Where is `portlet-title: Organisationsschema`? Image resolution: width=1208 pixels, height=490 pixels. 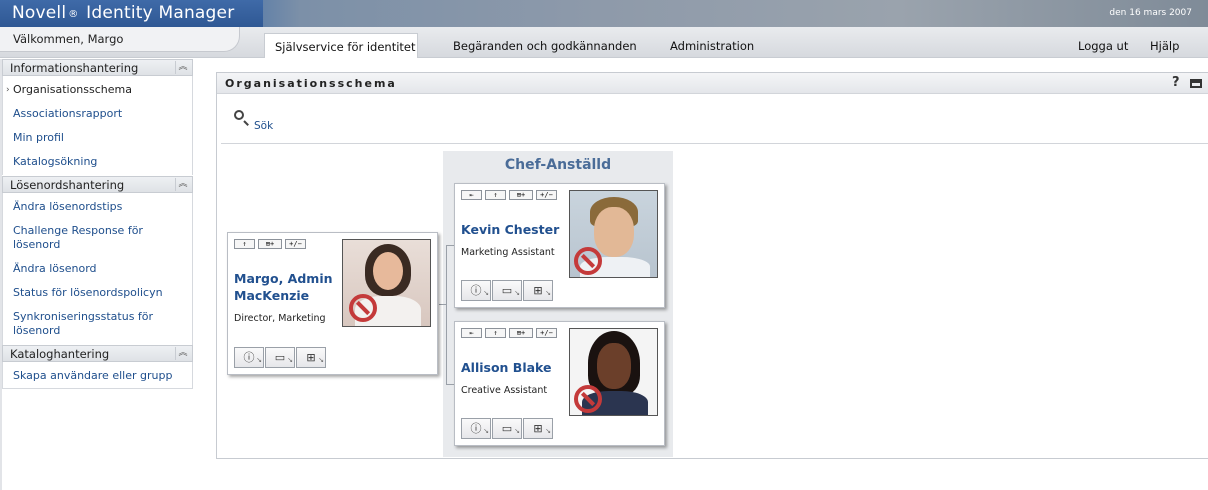
portlet-title: Organisationsschema is located at coordinates (311, 83).